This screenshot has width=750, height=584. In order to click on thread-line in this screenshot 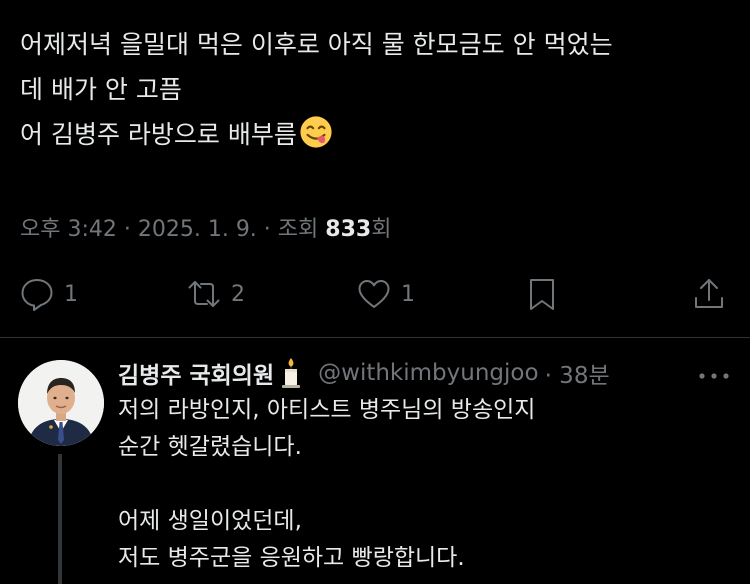, I will do `click(60, 519)`.